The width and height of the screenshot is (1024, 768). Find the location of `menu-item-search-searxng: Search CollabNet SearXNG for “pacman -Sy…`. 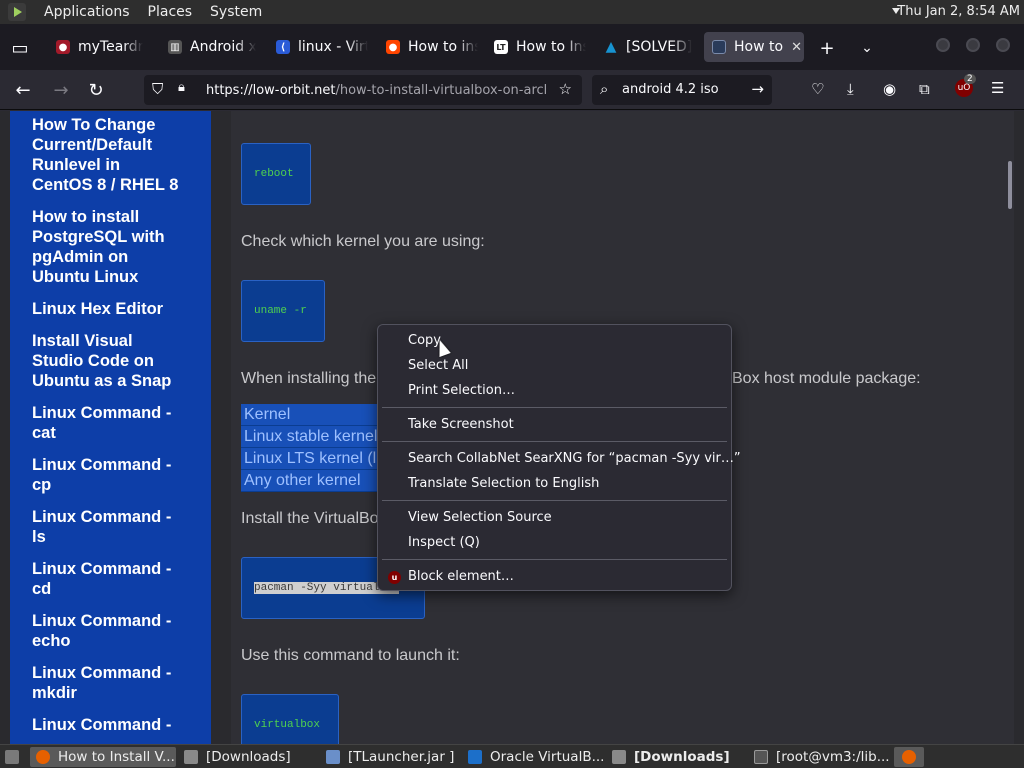

menu-item-search-searxng: Search CollabNet SearXNG for “pacman -Sy… is located at coordinates (574, 458).